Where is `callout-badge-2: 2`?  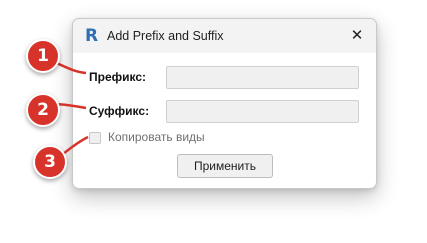 callout-badge-2: 2 is located at coordinates (43, 110).